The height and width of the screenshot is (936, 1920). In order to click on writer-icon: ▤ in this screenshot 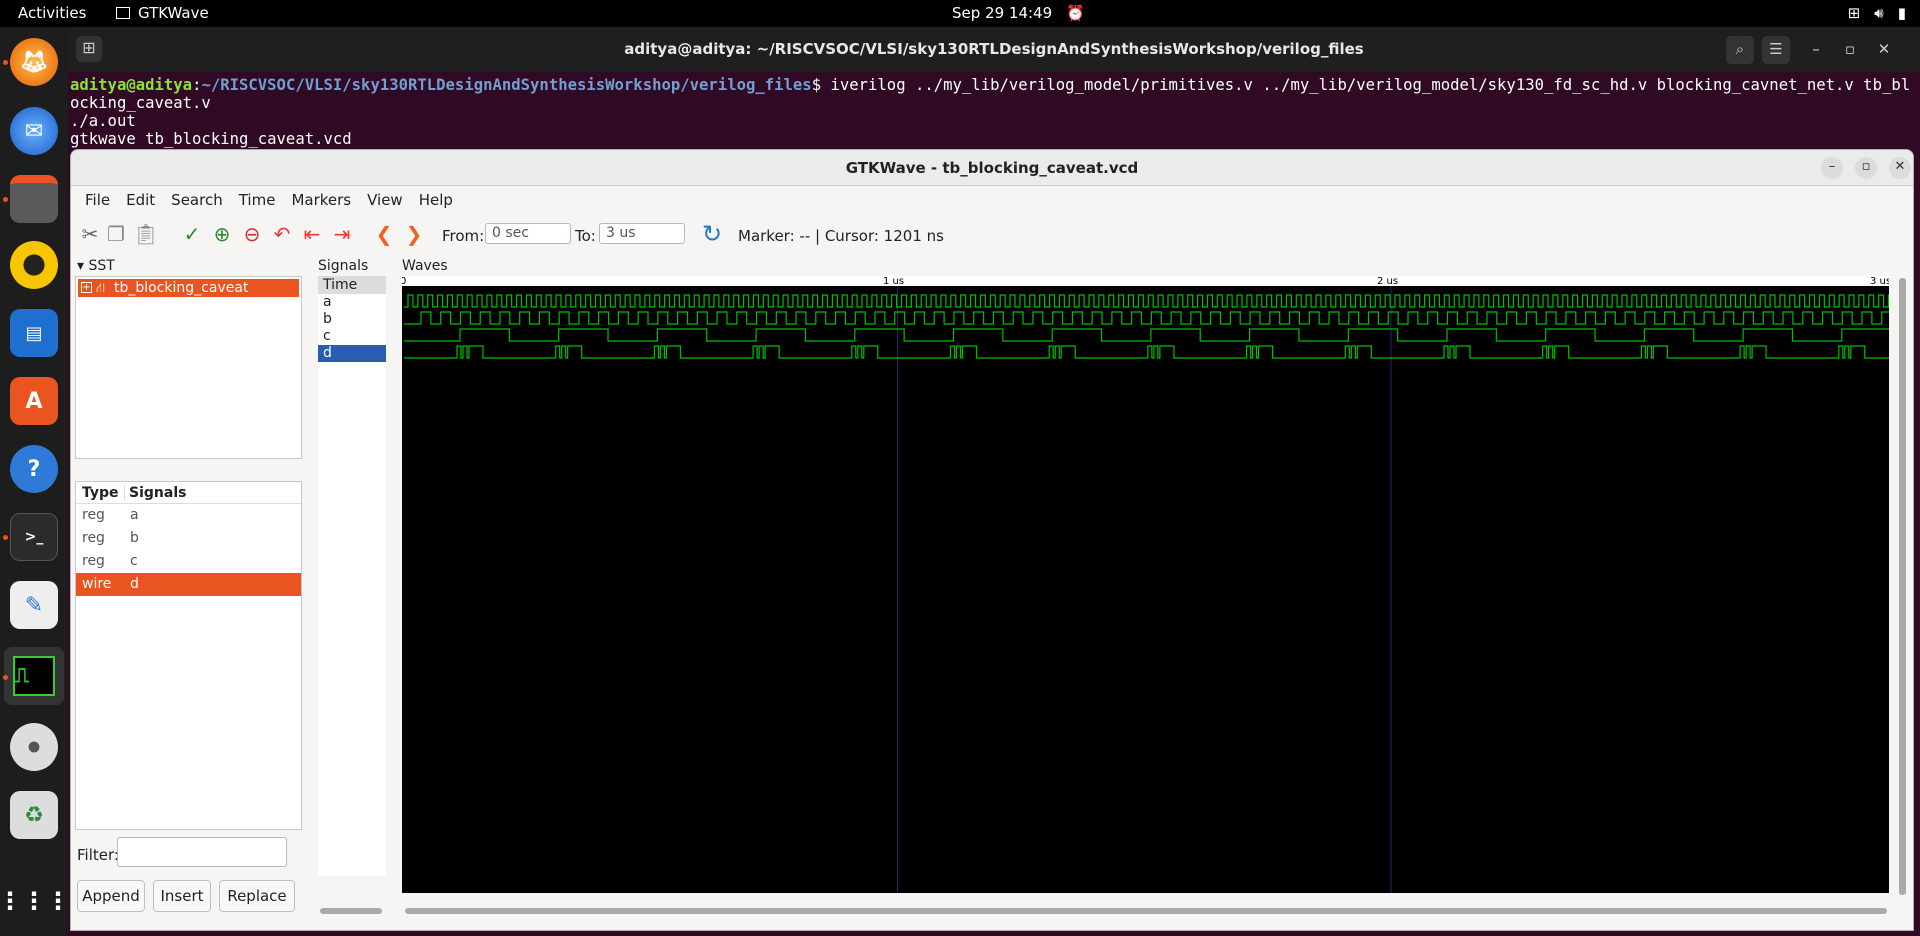, I will do `click(34, 333)`.